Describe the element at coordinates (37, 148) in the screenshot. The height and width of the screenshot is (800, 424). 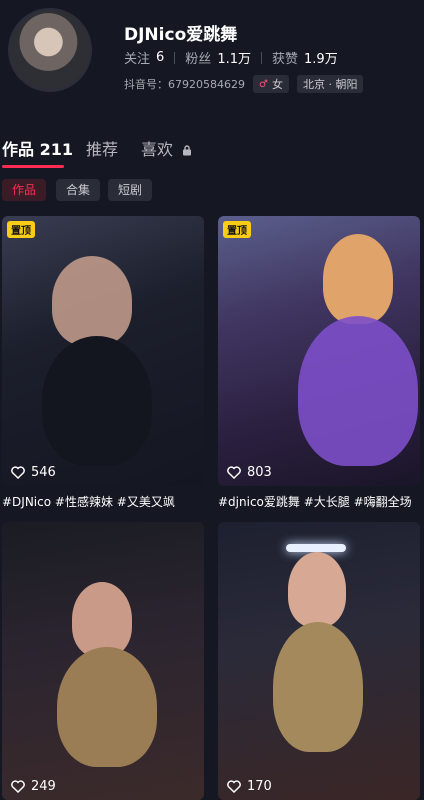
I see `tab-works: 作品 211` at that location.